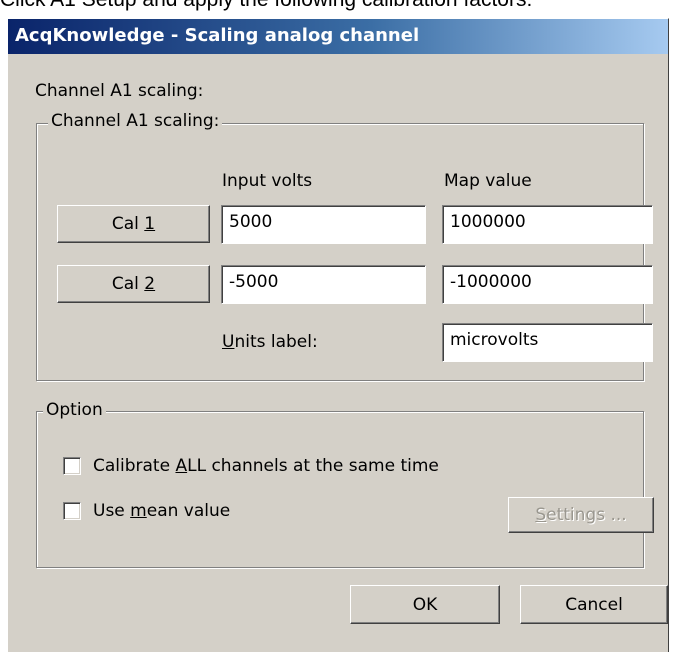 Image resolution: width=697 pixels, height=652 pixels. What do you see at coordinates (135, 121) in the screenshot?
I see `scaling-group-label: Channel A1 scaling:` at bounding box center [135, 121].